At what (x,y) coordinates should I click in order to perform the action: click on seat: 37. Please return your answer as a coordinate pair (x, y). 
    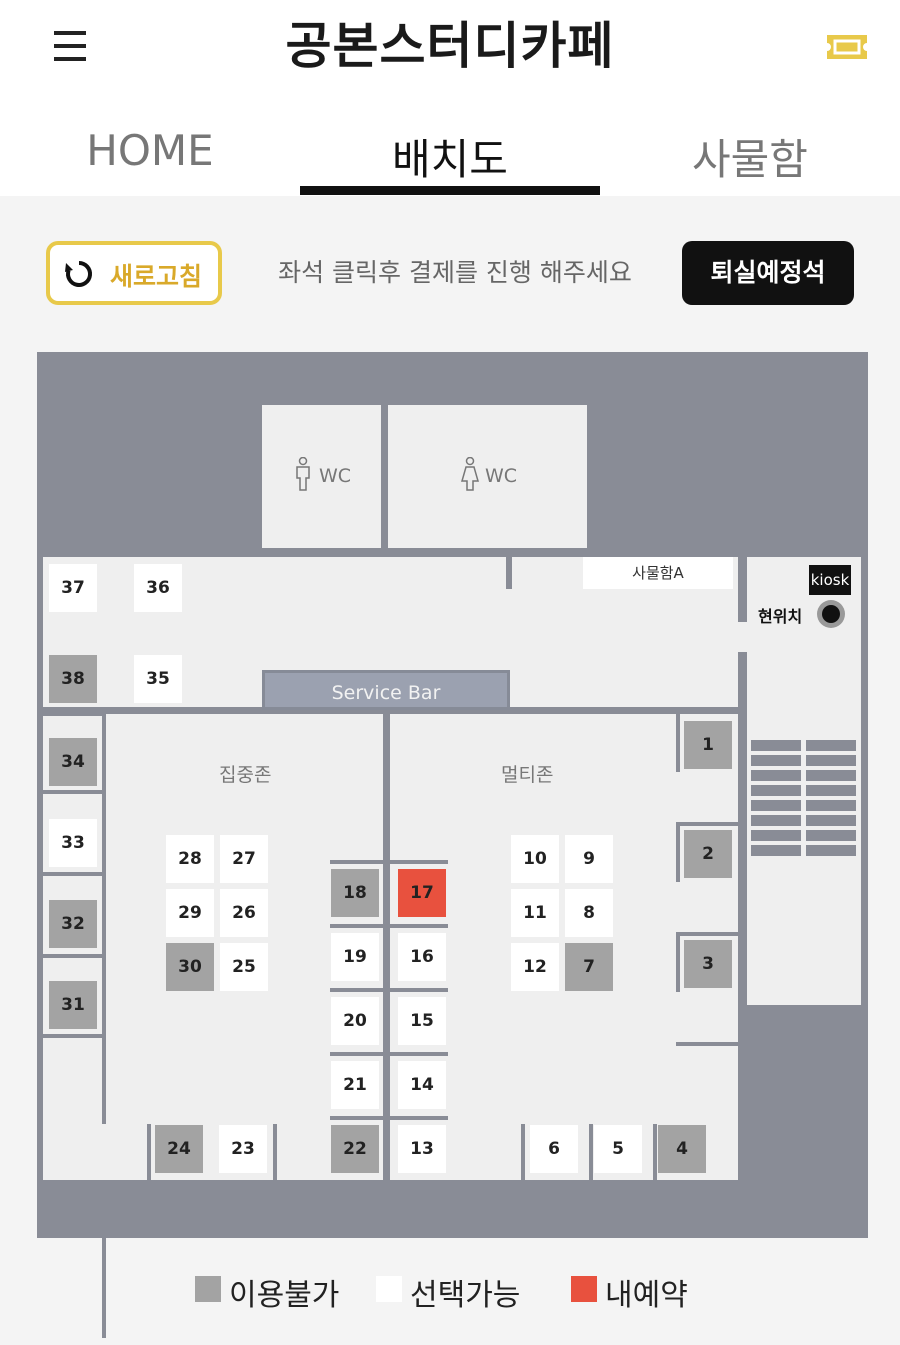
    Looking at the image, I should click on (73, 588).